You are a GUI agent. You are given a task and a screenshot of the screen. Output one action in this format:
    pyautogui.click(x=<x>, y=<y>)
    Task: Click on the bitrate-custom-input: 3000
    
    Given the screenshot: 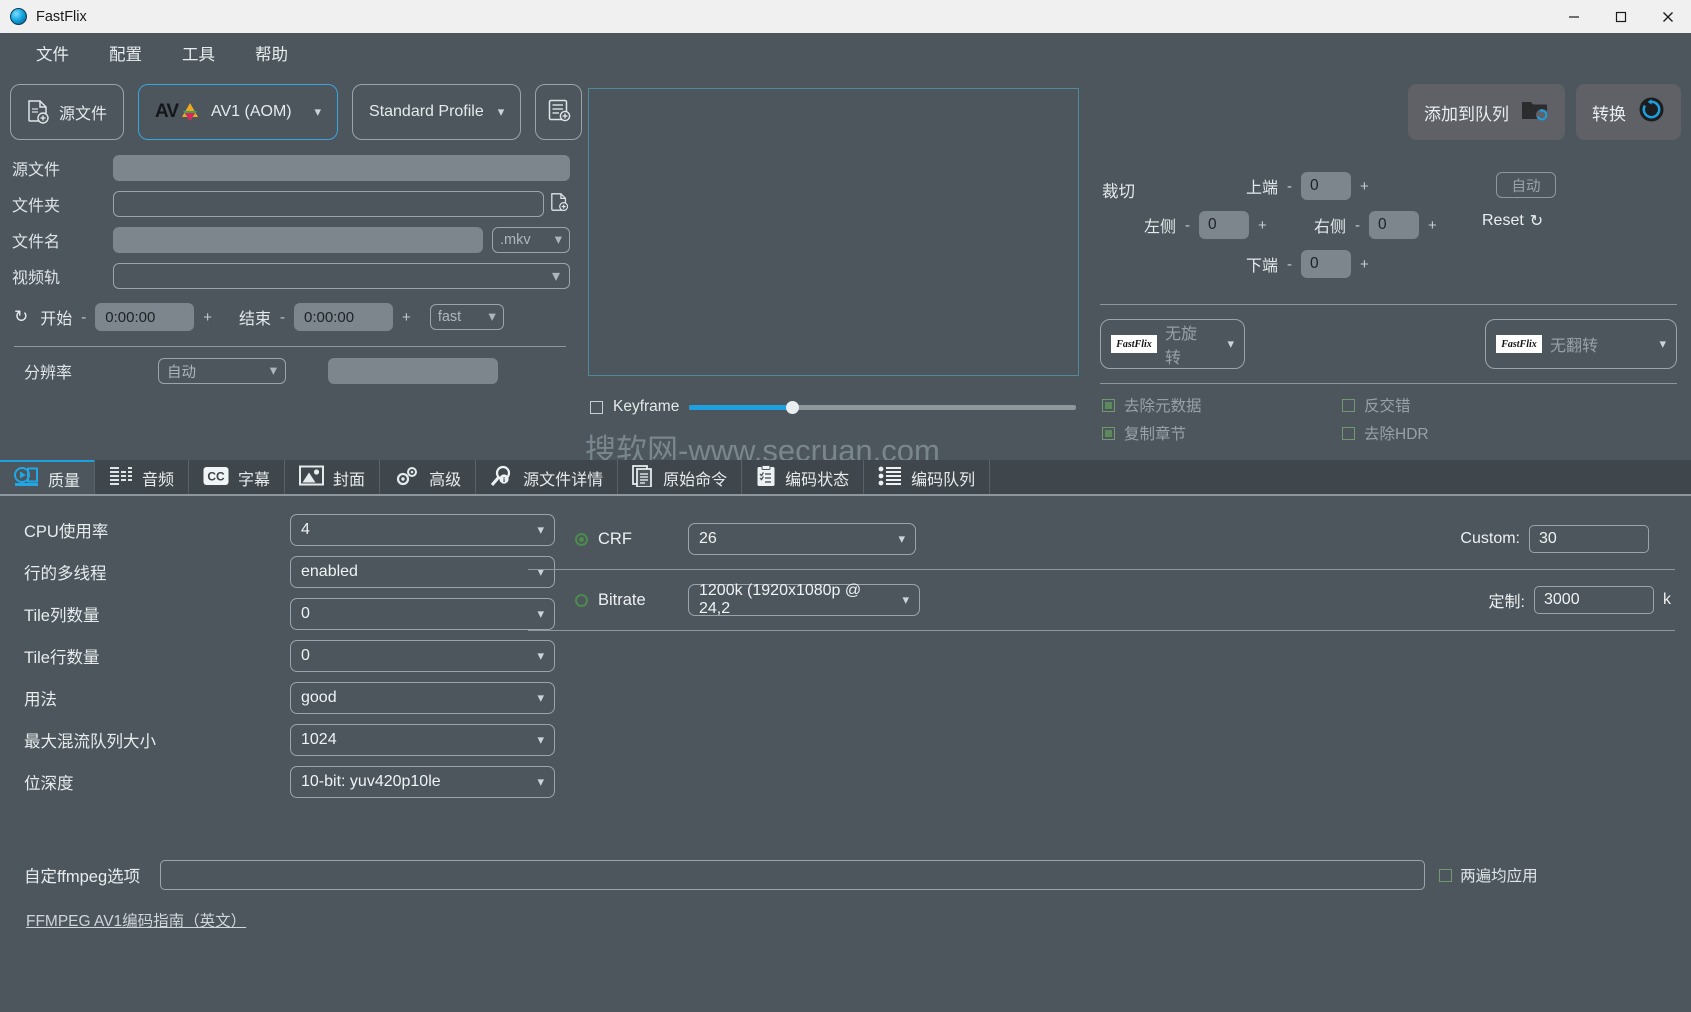 What is the action you would take?
    pyautogui.click(x=1594, y=600)
    